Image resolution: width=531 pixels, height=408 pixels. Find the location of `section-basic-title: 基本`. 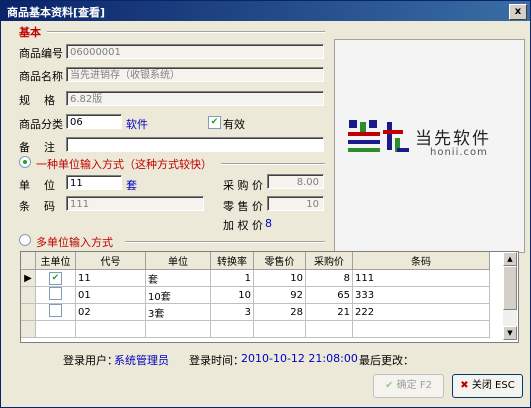

section-basic-title: 基本 is located at coordinates (30, 32).